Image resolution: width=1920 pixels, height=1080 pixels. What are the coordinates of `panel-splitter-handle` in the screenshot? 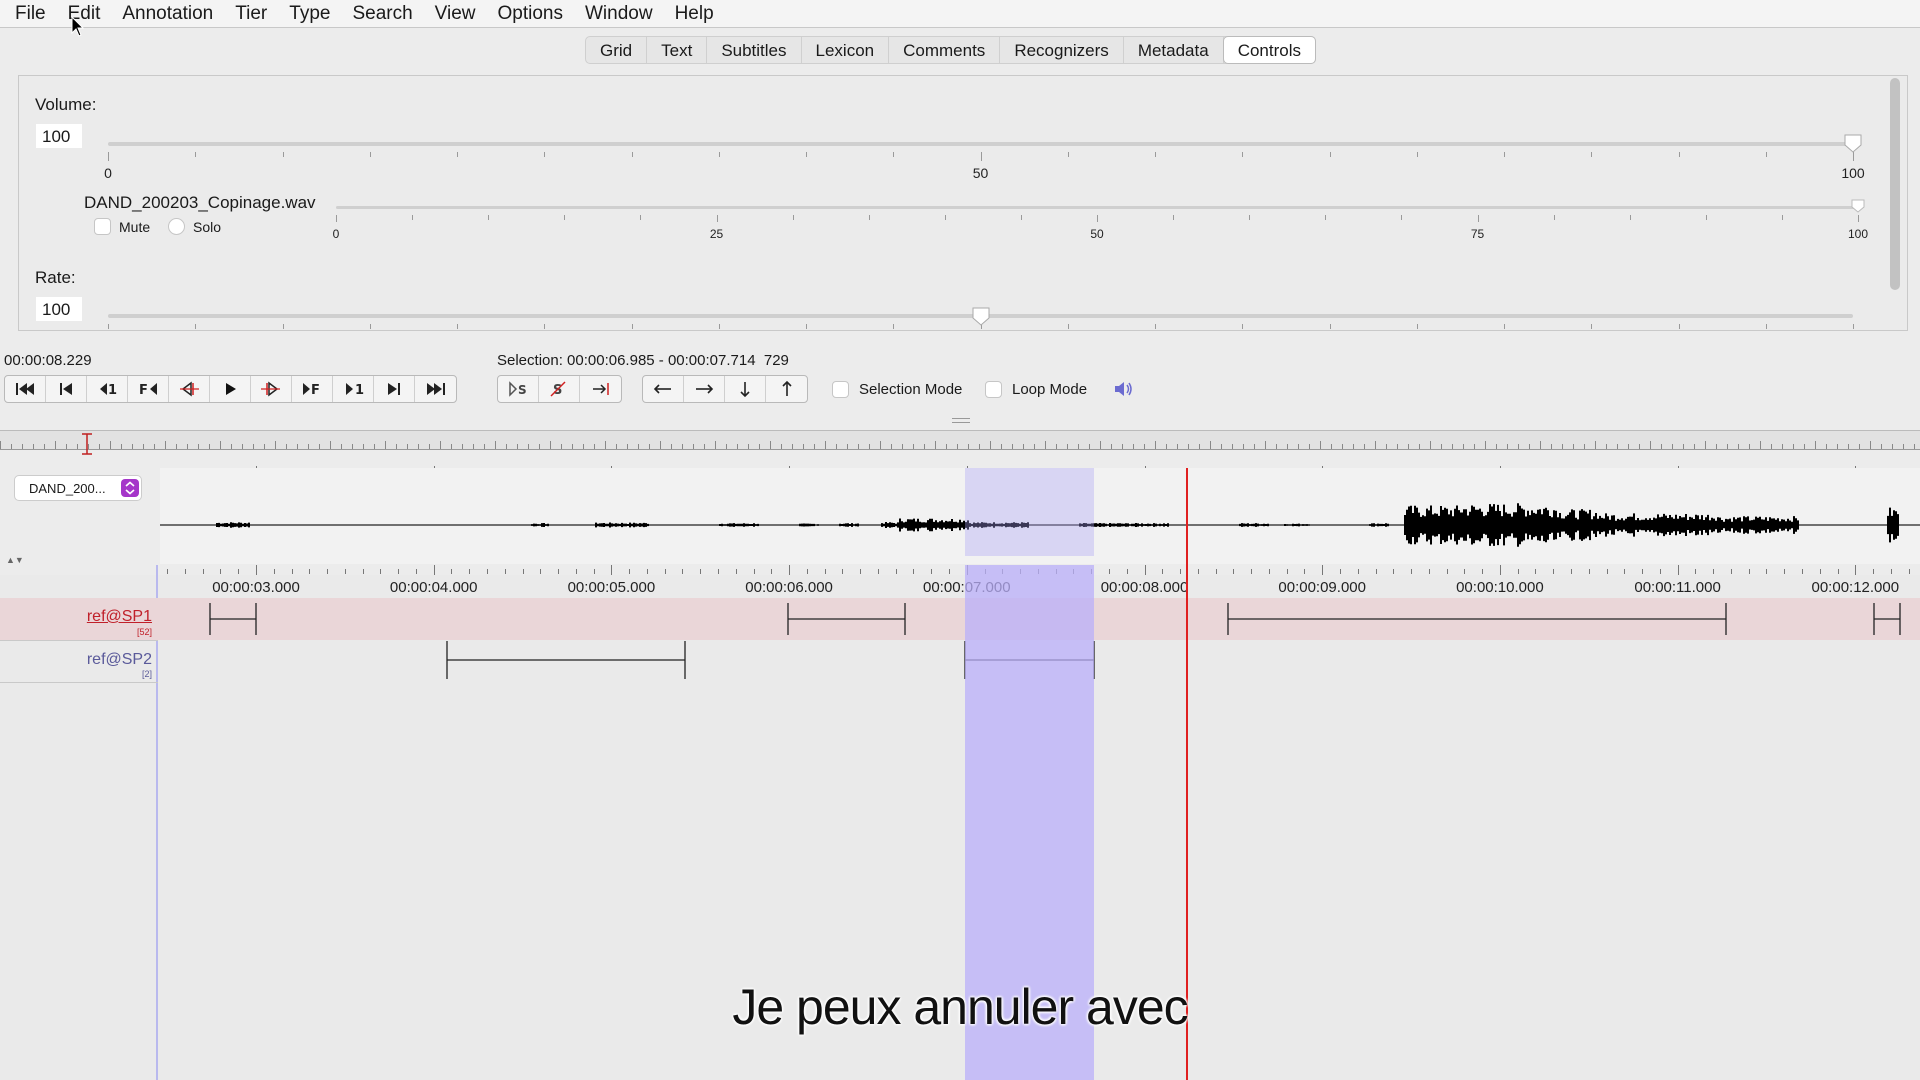 It's located at (961, 420).